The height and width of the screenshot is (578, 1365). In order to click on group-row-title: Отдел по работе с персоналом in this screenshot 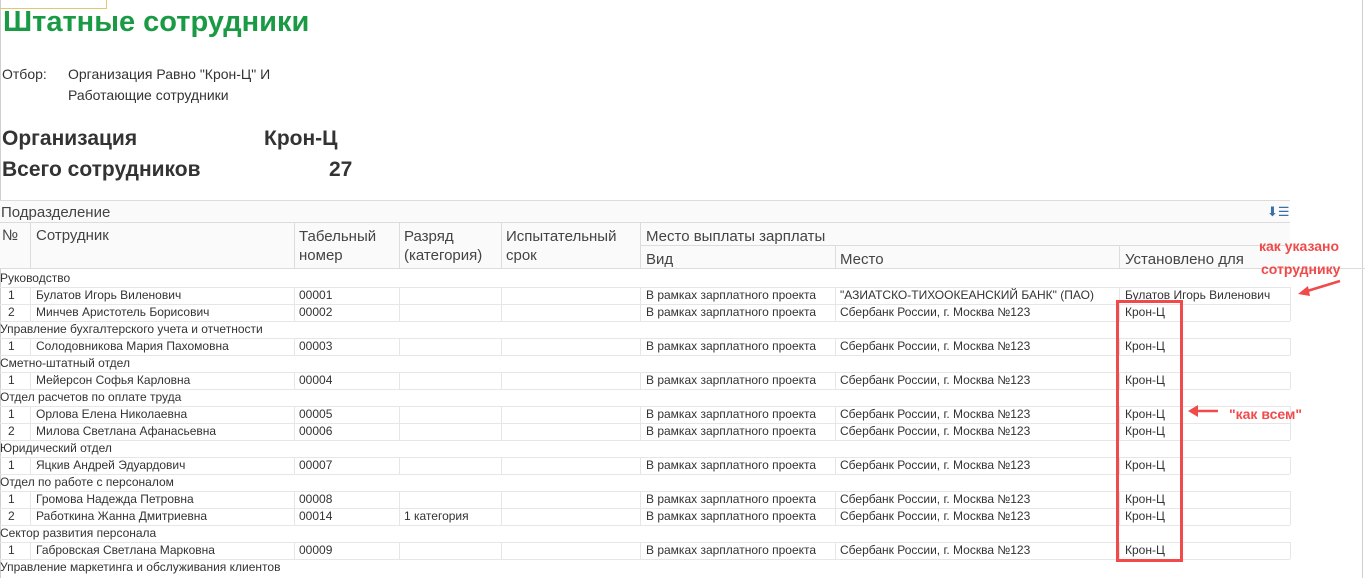, I will do `click(87, 482)`.